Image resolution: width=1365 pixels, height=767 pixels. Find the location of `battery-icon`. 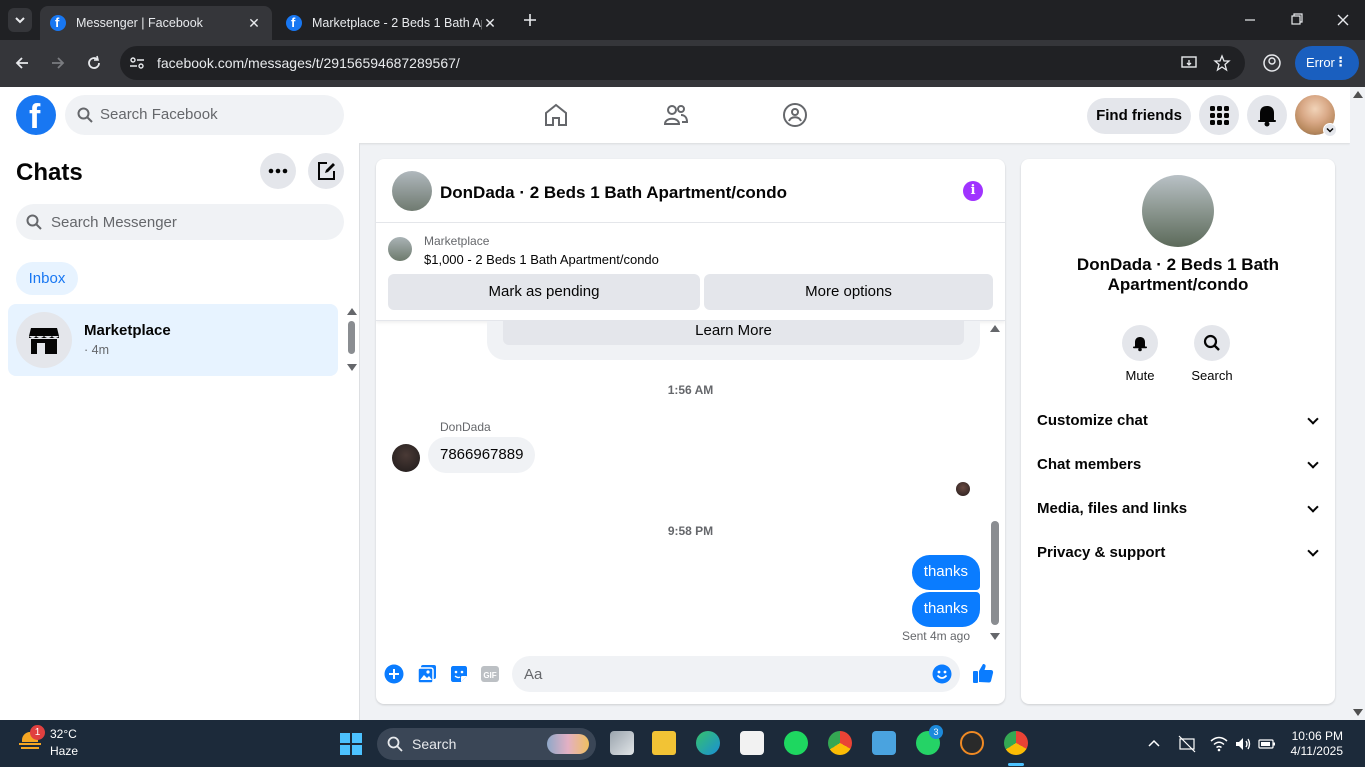

battery-icon is located at coordinates (1267, 744).